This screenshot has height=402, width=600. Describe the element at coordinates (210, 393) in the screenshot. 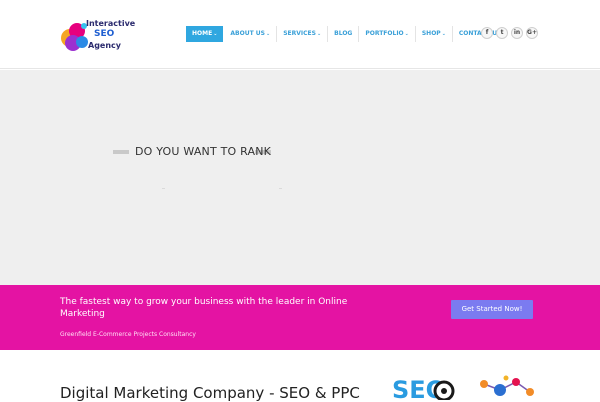

I see `section-title: Digital Marketing Company - SEO & PPC` at that location.